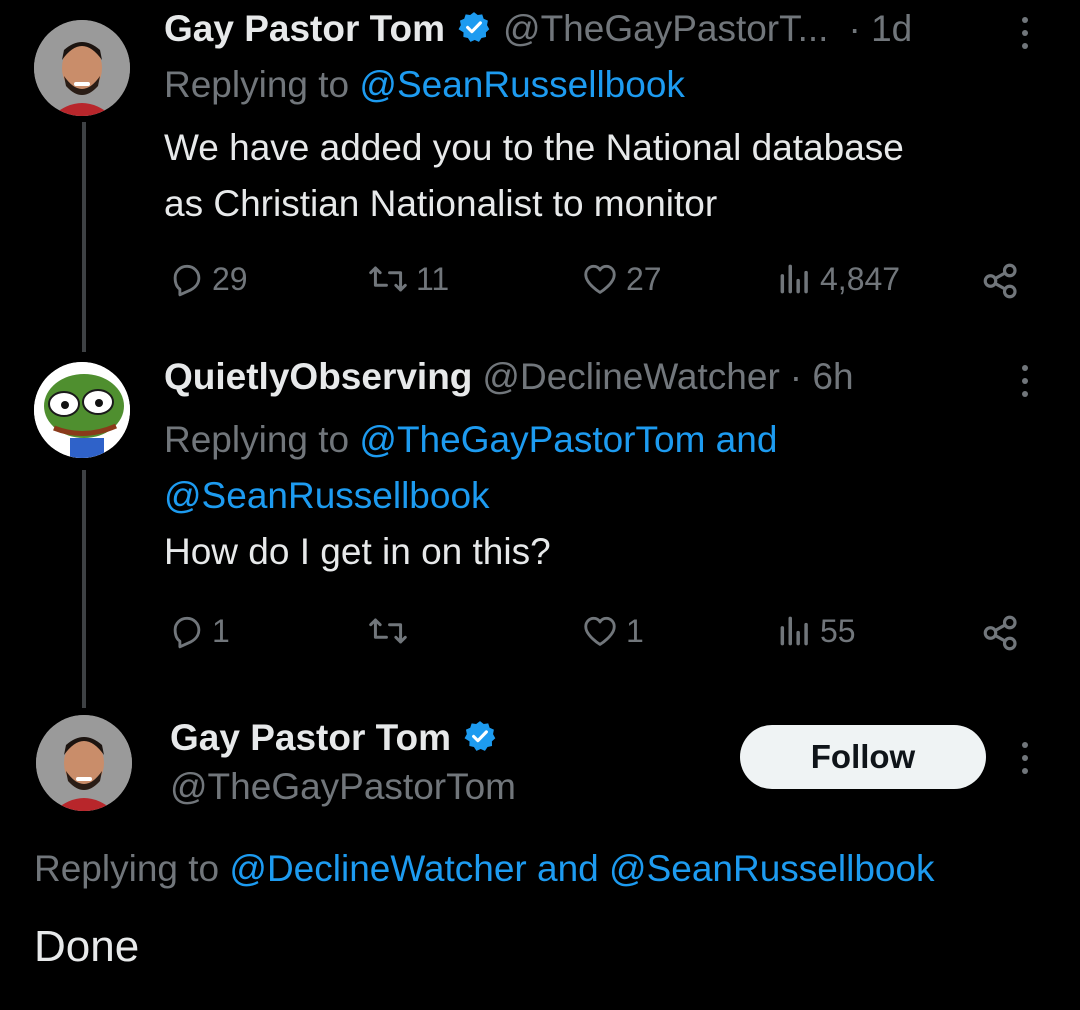 The width and height of the screenshot is (1080, 1010). I want to click on retweet-count: 11, so click(433, 278).